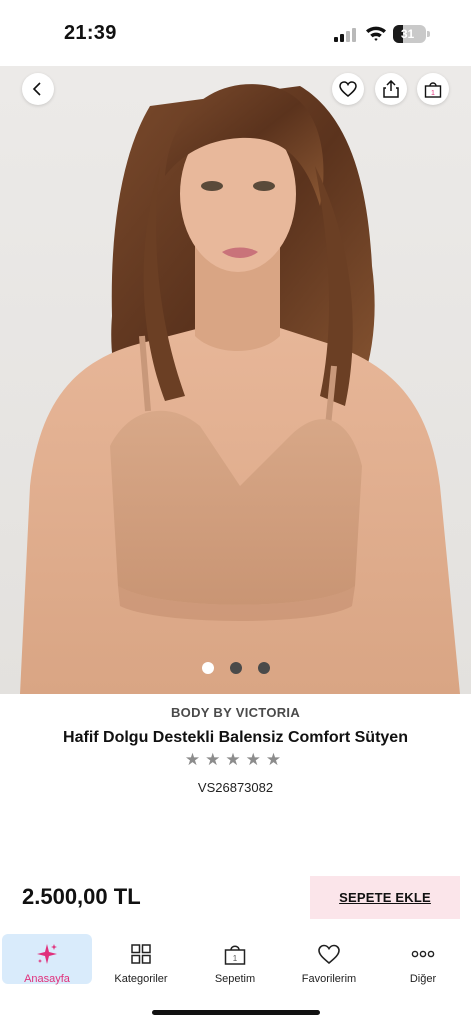 The image size is (471, 1024). I want to click on grid-icon, so click(141, 954).